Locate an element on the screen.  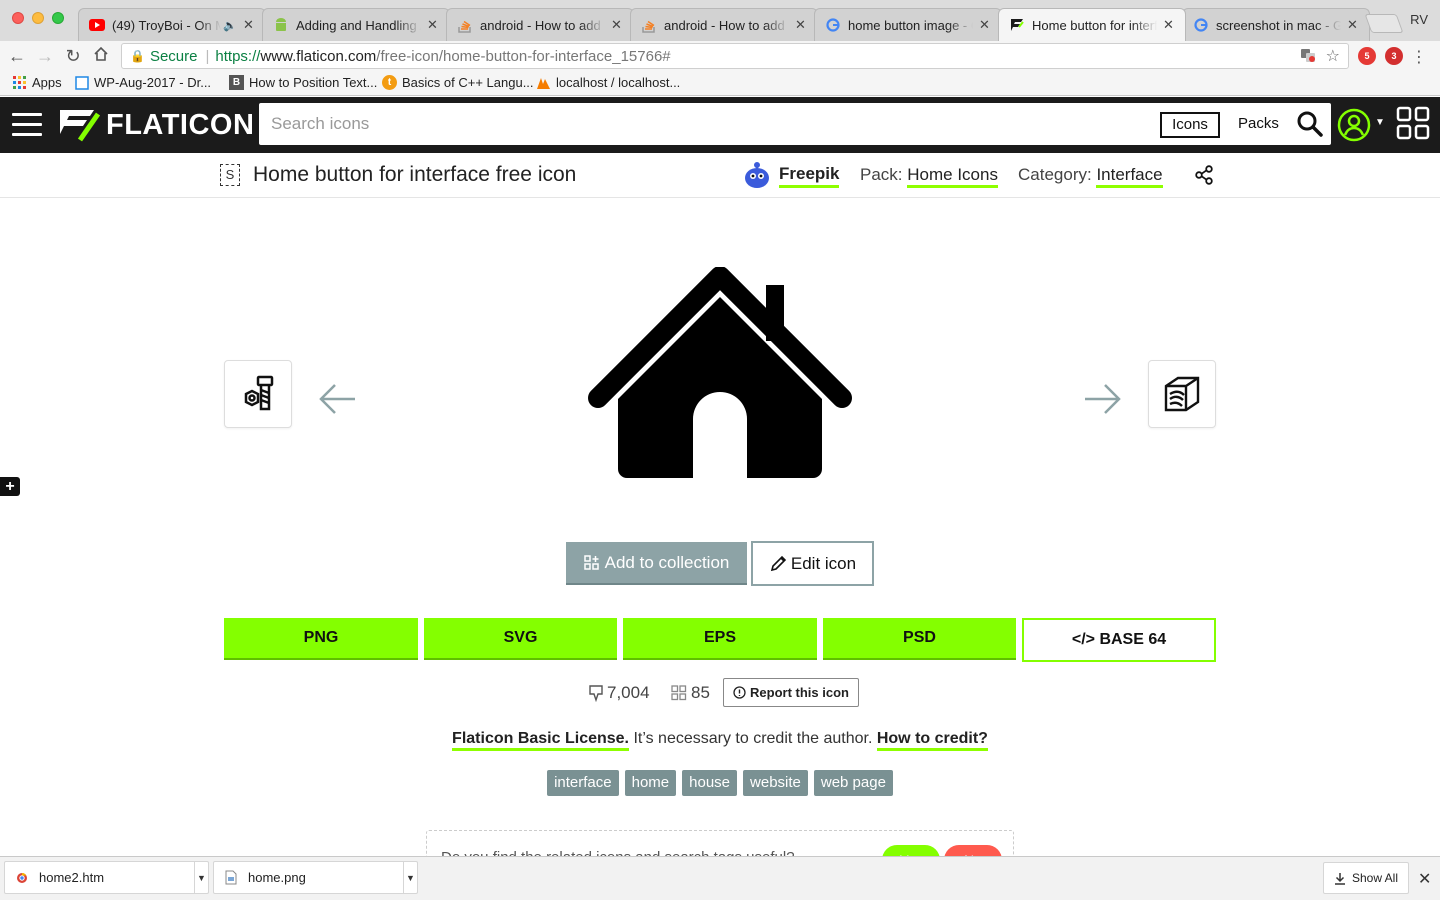
browser-tab: home button image - G ✕ is located at coordinates (908, 24).